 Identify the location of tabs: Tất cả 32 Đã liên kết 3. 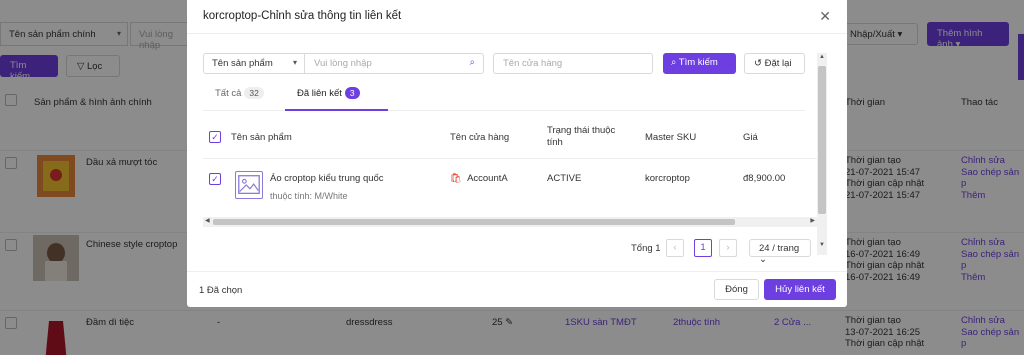
(504, 98).